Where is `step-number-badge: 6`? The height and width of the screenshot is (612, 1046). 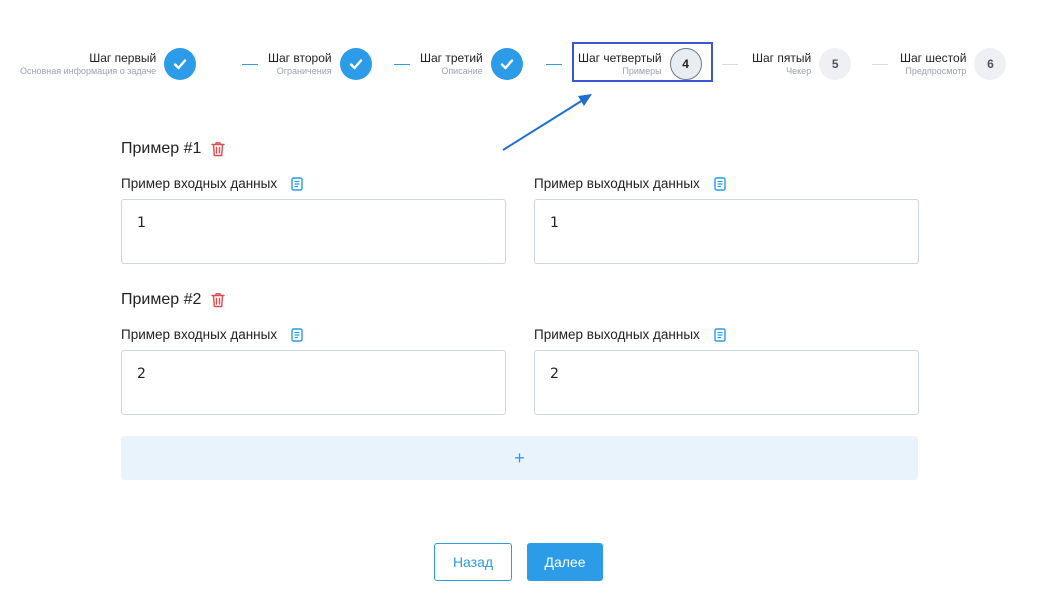 step-number-badge: 6 is located at coordinates (990, 64).